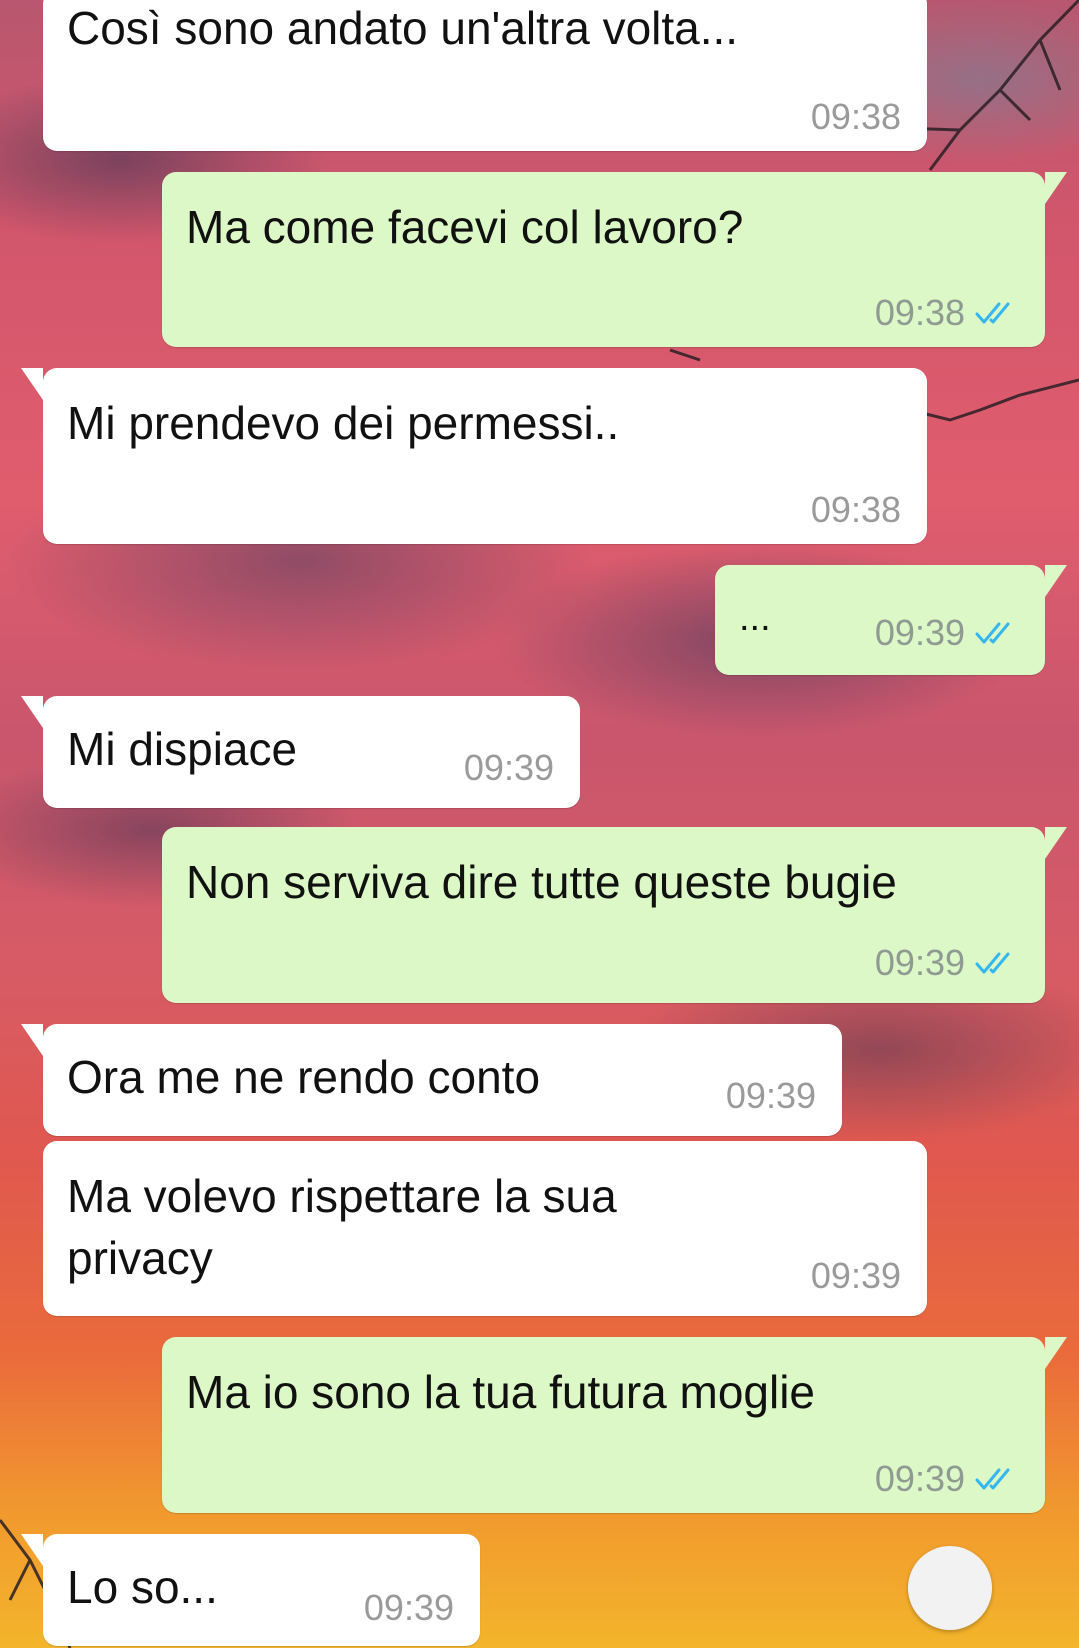  What do you see at coordinates (343, 423) in the screenshot?
I see `message-text: Mi prendevo dei permessi..` at bounding box center [343, 423].